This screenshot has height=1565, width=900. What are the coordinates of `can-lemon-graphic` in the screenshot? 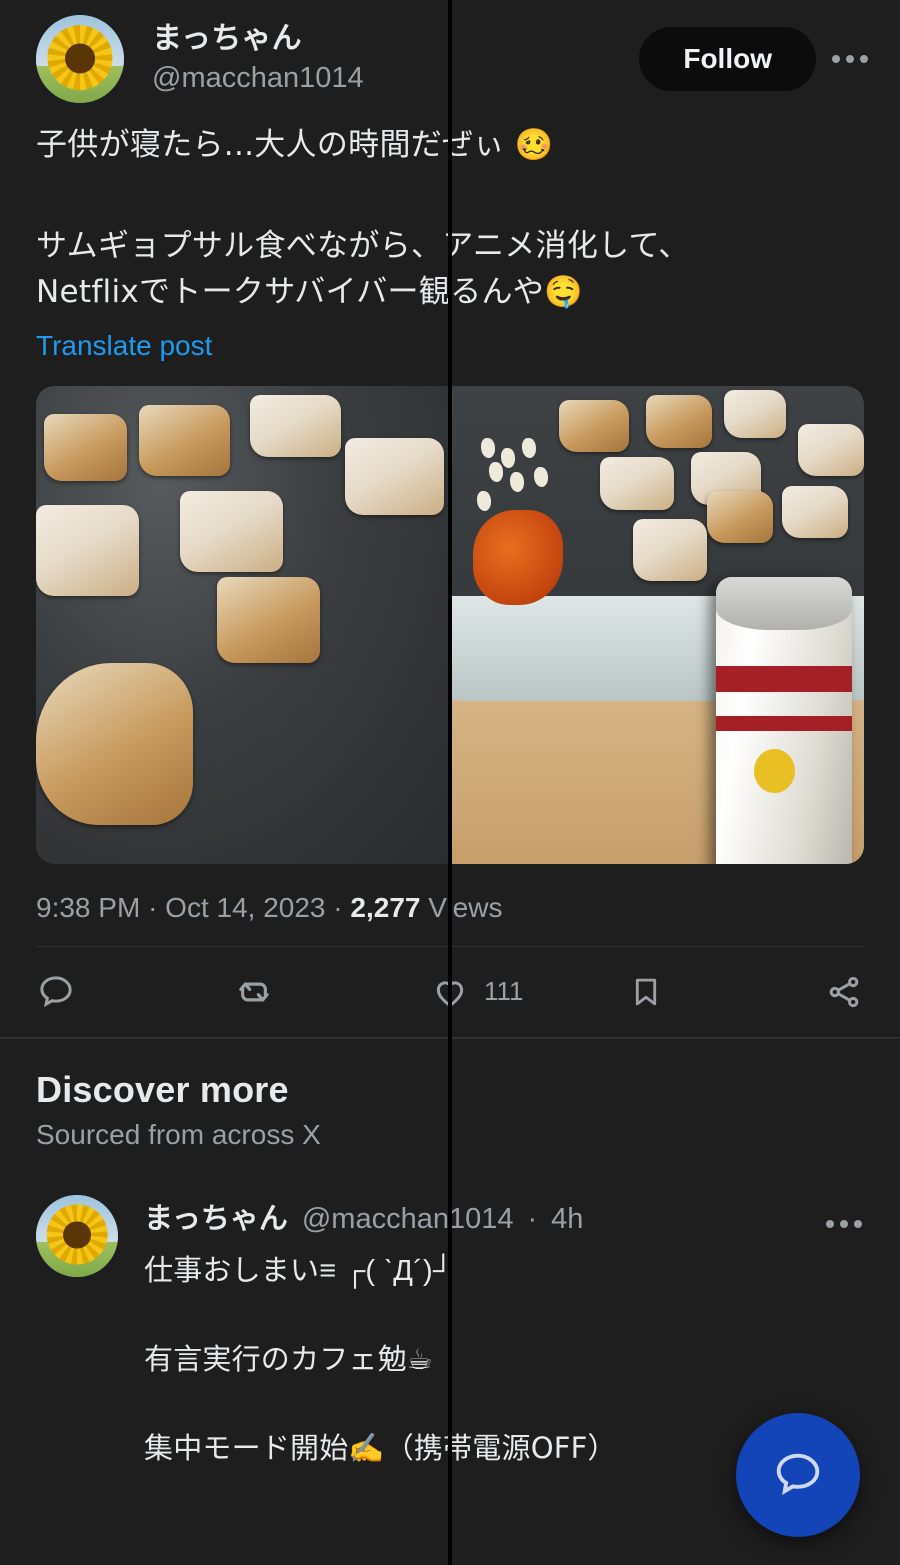 It's located at (774, 771).